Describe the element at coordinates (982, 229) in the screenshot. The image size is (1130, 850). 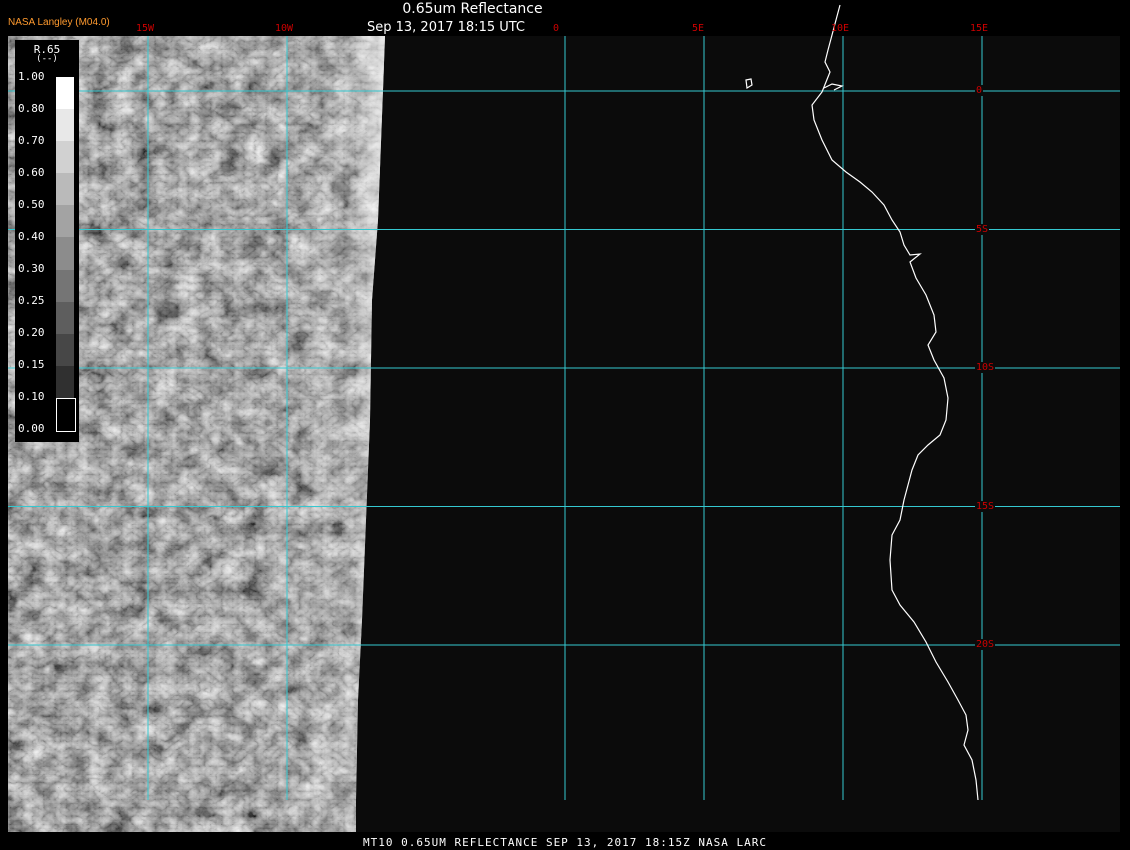
I see `latitude-label: 5S` at that location.